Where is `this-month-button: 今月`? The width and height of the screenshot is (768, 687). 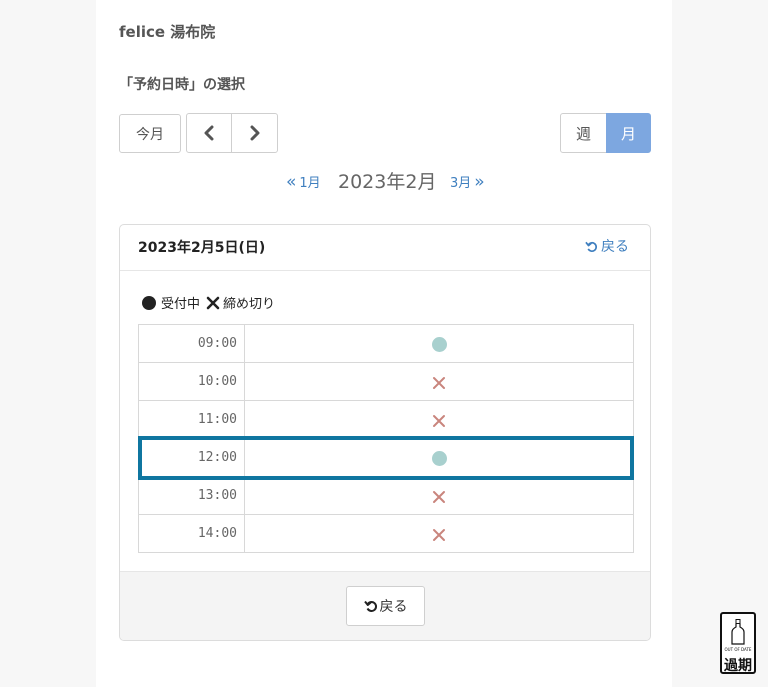 this-month-button: 今月 is located at coordinates (150, 133).